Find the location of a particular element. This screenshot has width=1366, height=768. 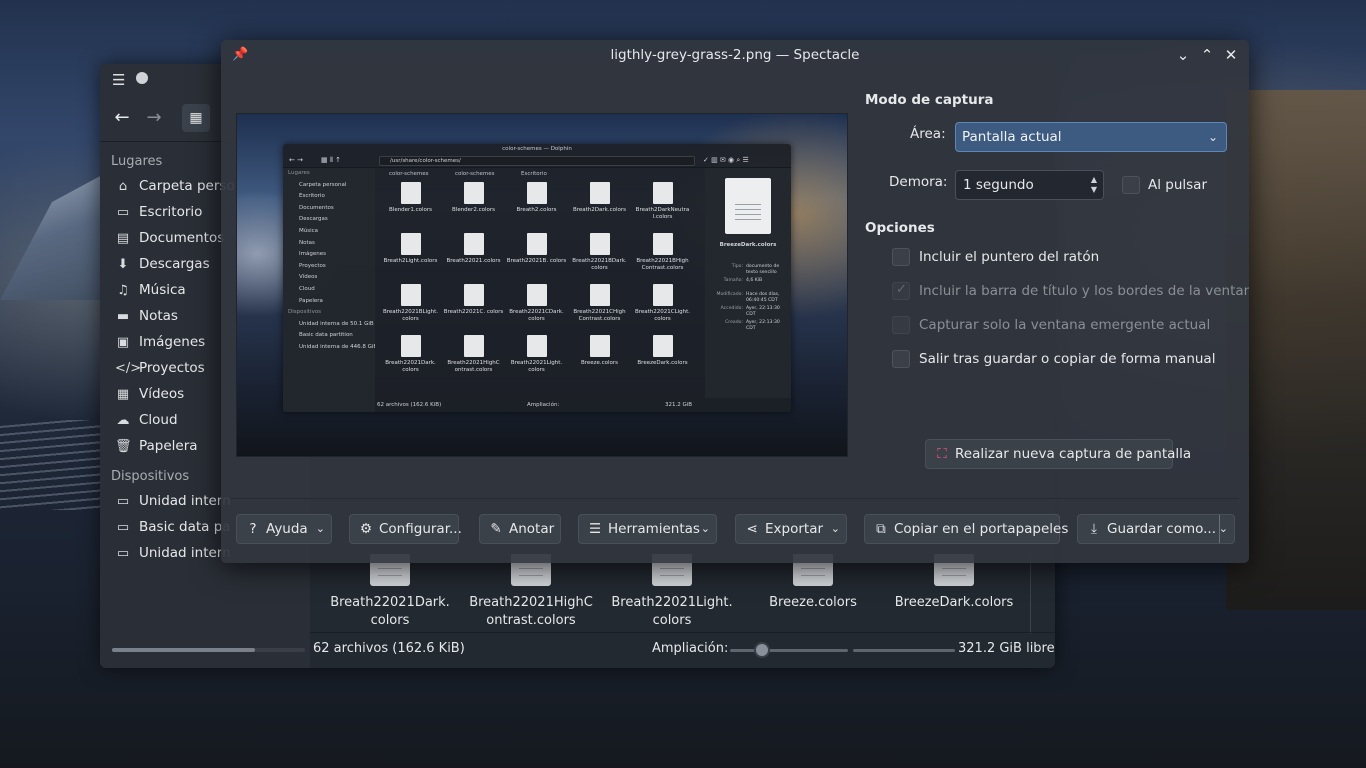

file-item: Breath22021HighC ontrast.colors is located at coordinates (531, 592).